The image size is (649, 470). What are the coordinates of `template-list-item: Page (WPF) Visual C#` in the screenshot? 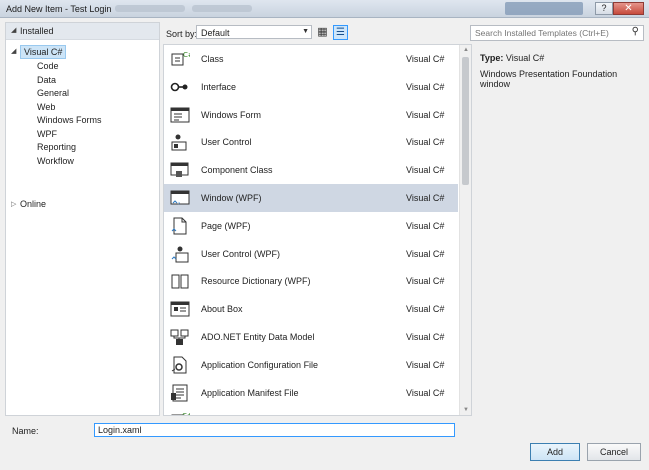 It's located at (311, 226).